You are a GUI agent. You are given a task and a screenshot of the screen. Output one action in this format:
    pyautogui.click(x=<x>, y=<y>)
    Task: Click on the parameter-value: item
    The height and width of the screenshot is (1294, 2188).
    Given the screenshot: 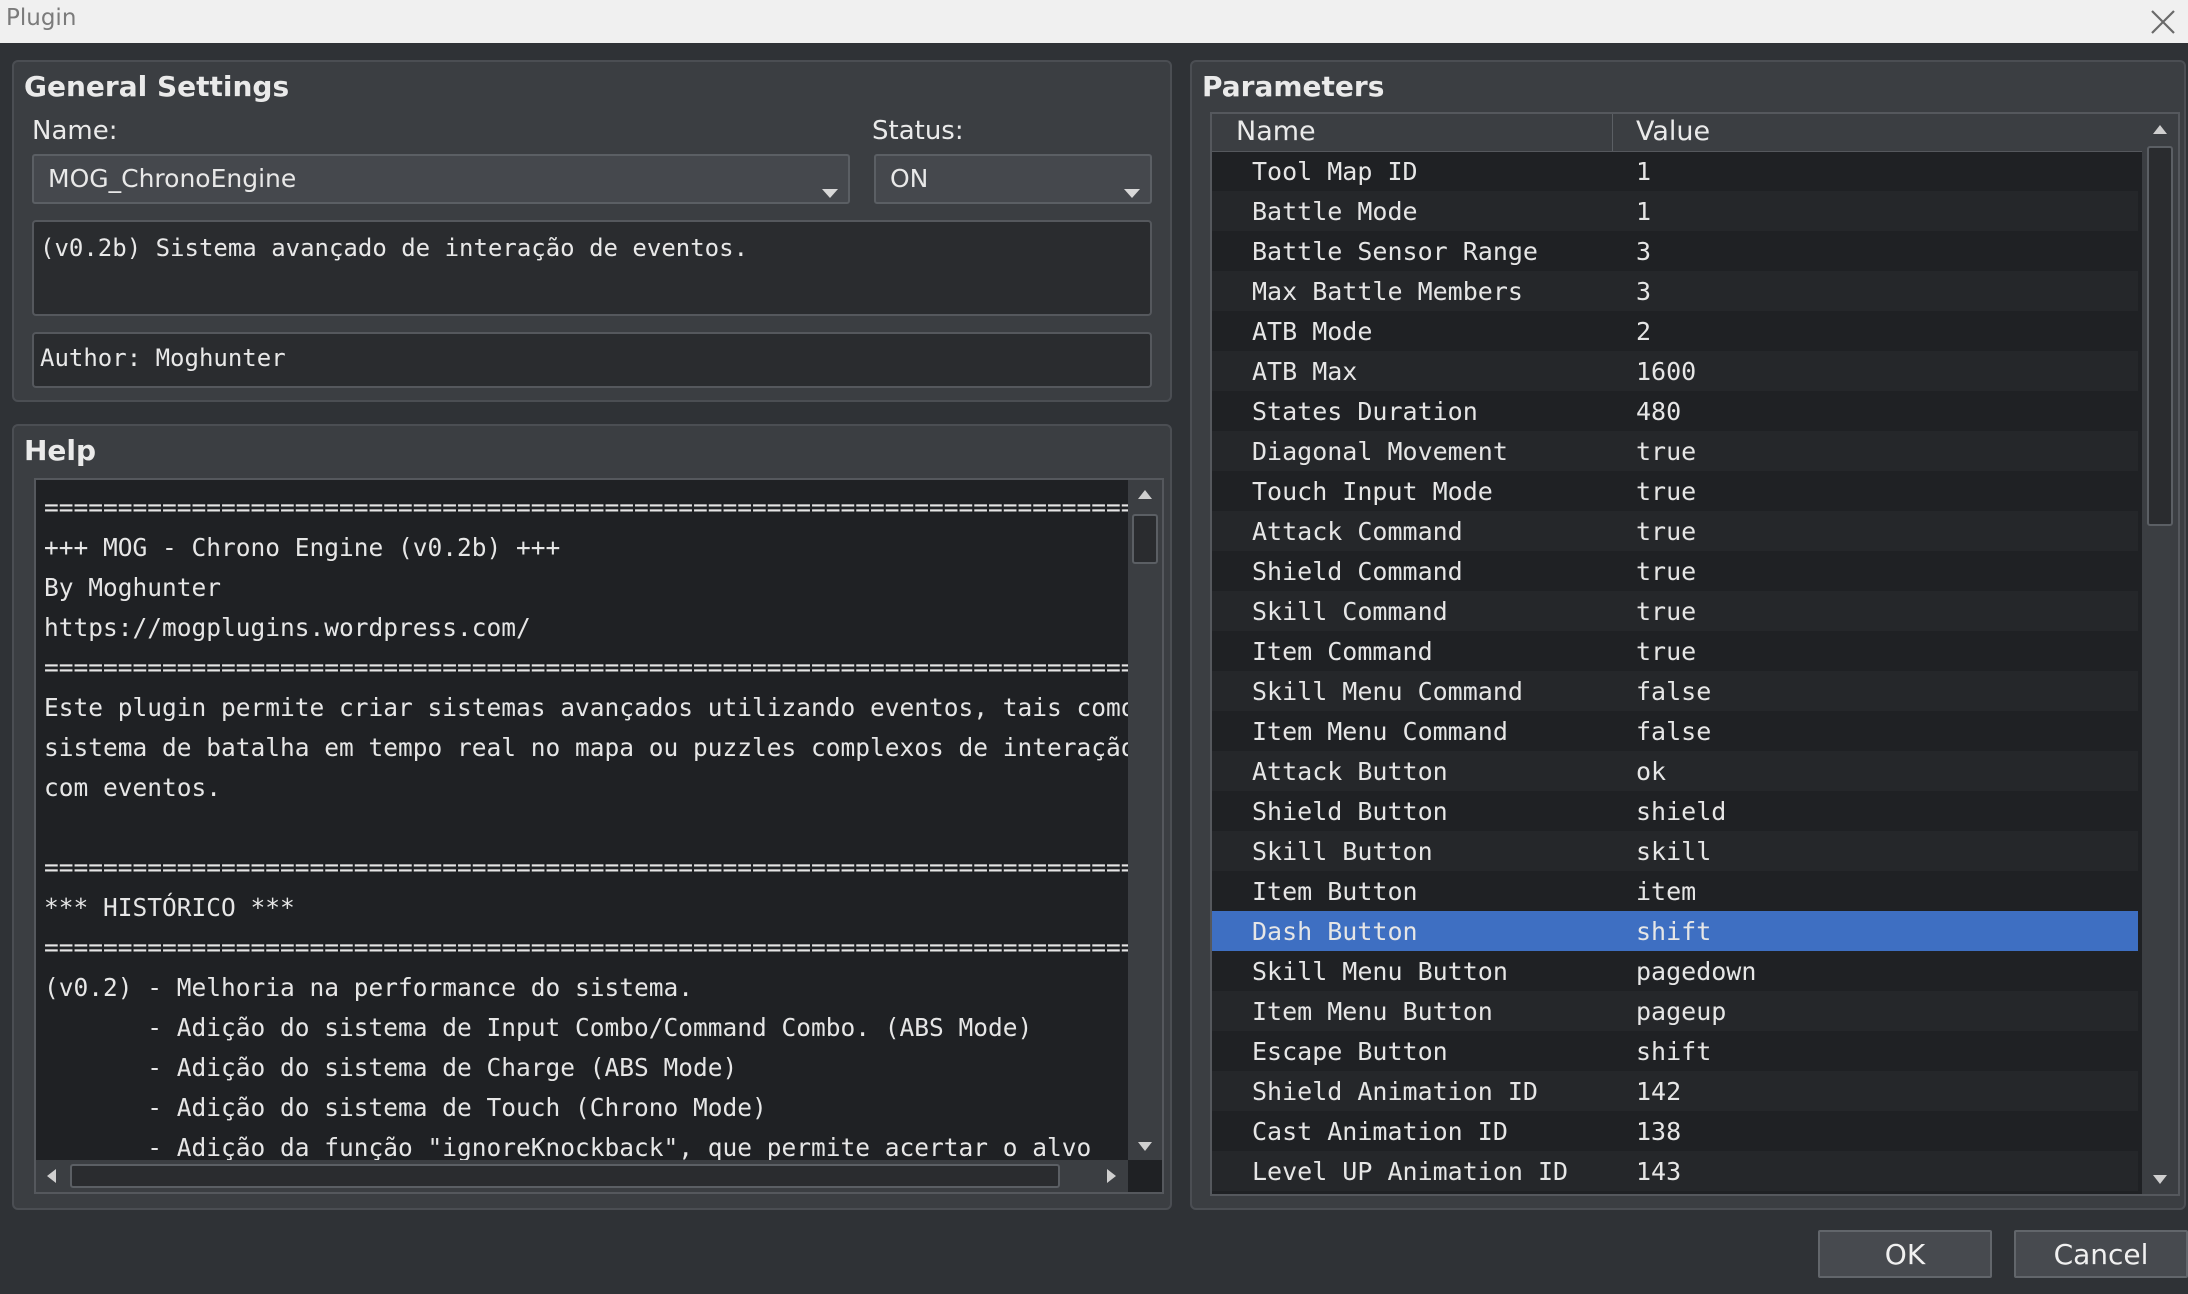 What is the action you would take?
    pyautogui.click(x=1666, y=891)
    